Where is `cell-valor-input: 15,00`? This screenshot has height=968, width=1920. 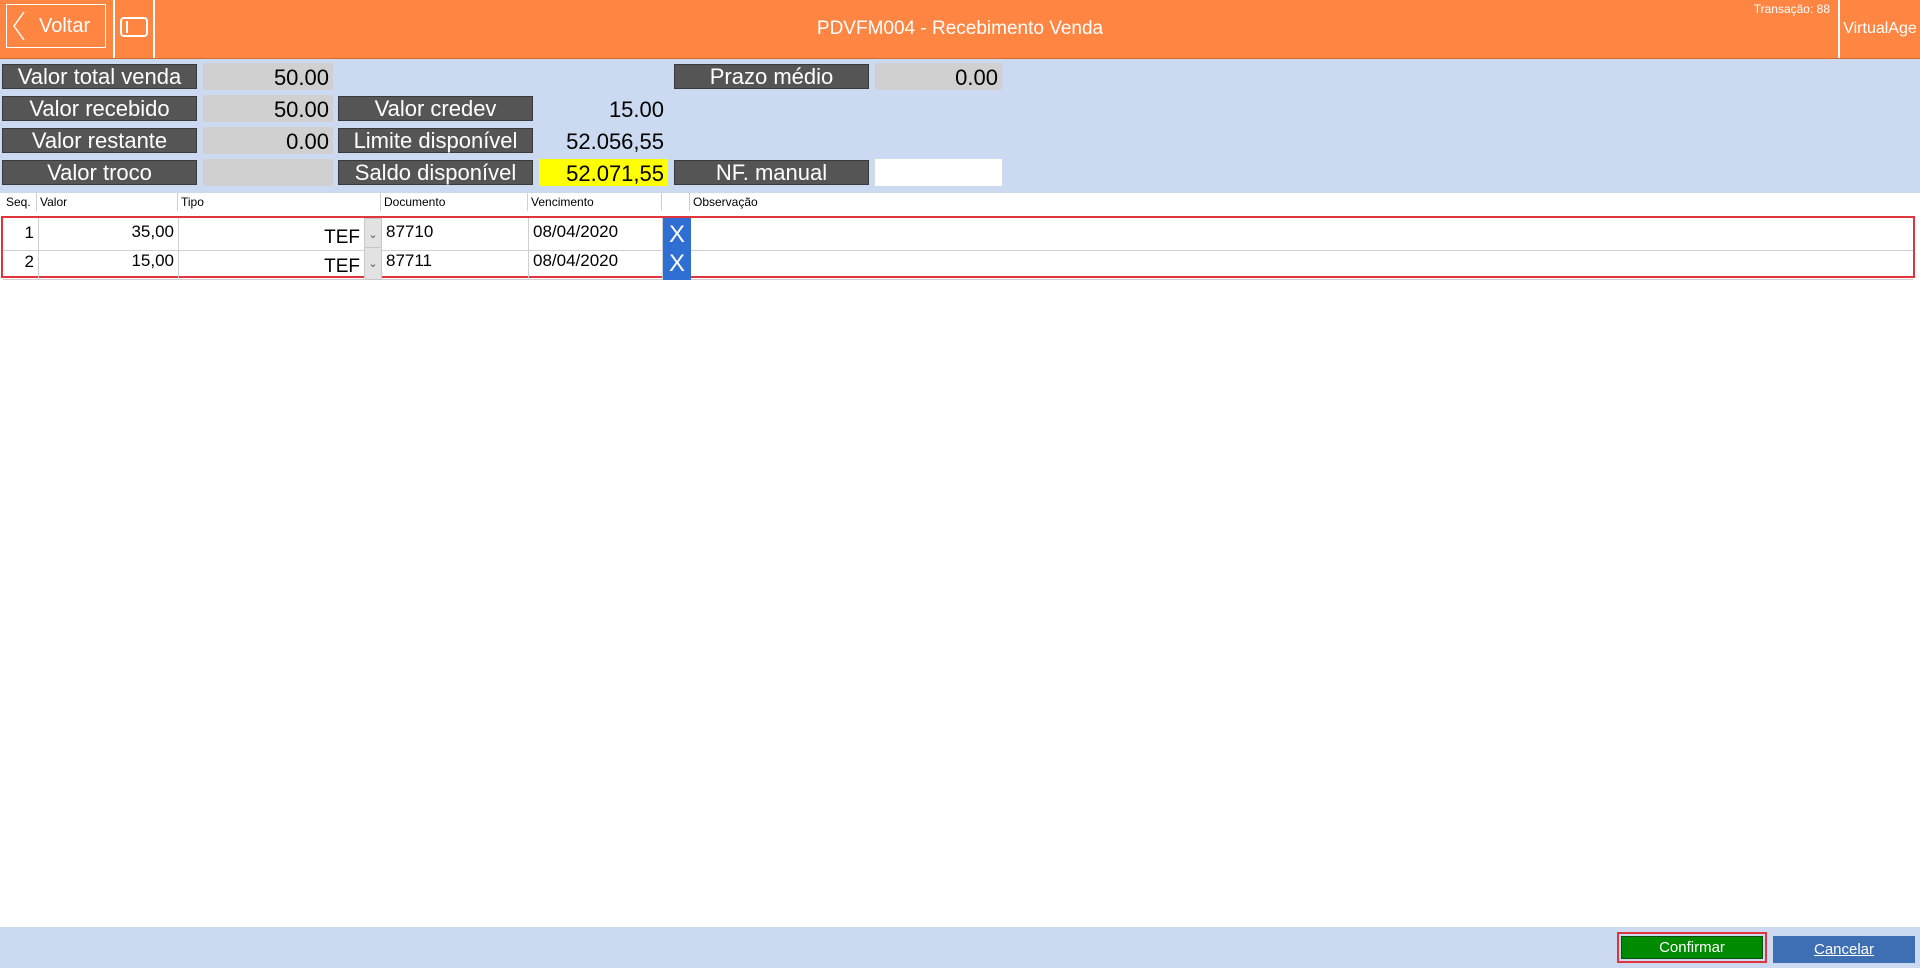 cell-valor-input: 15,00 is located at coordinates (109, 263).